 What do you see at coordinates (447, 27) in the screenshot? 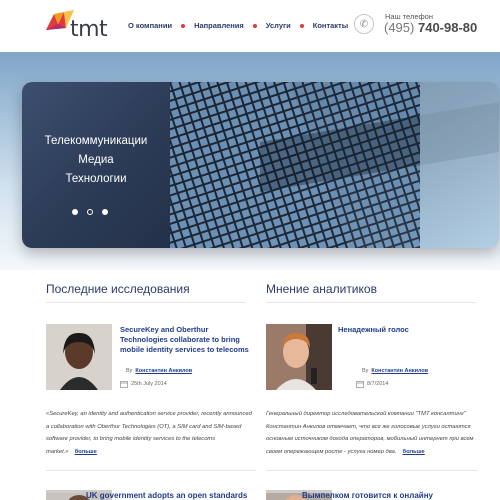
I see `phone-digits: 740-98-80` at bounding box center [447, 27].